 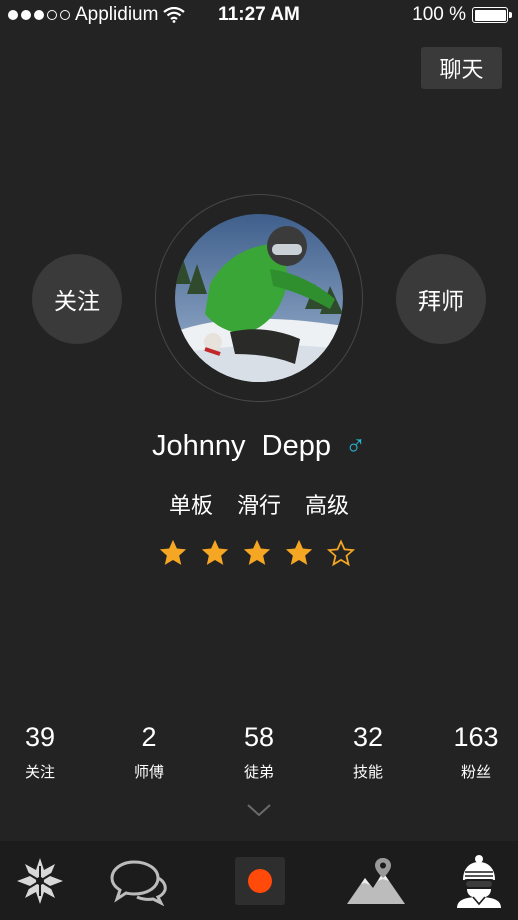 What do you see at coordinates (190, 505) in the screenshot?
I see `tag-board-type: 单板` at bounding box center [190, 505].